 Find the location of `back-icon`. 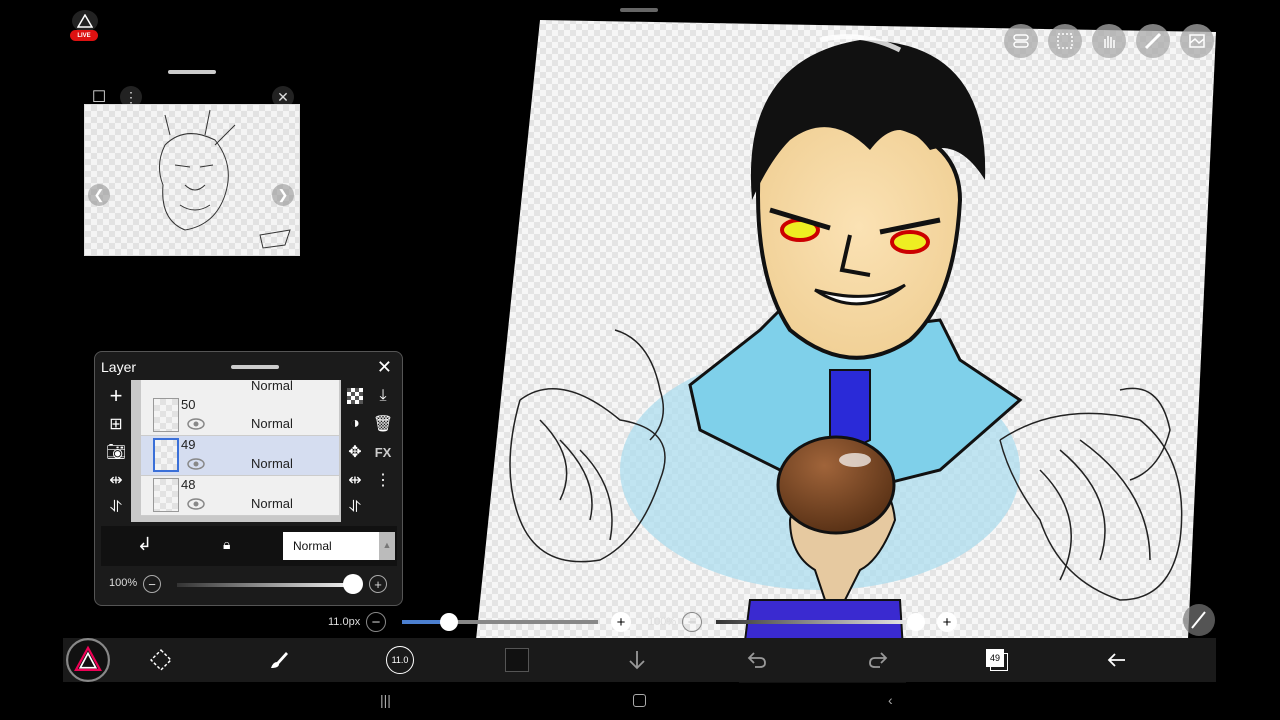

back-icon is located at coordinates (1117, 660).